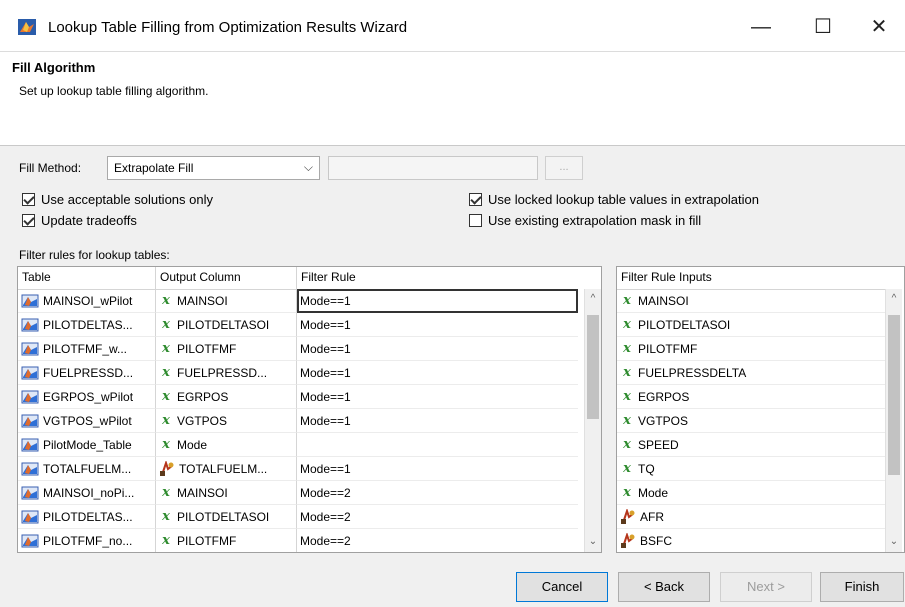  What do you see at coordinates (87, 445) in the screenshot?
I see `table-name-cell: PilotMode_Table` at bounding box center [87, 445].